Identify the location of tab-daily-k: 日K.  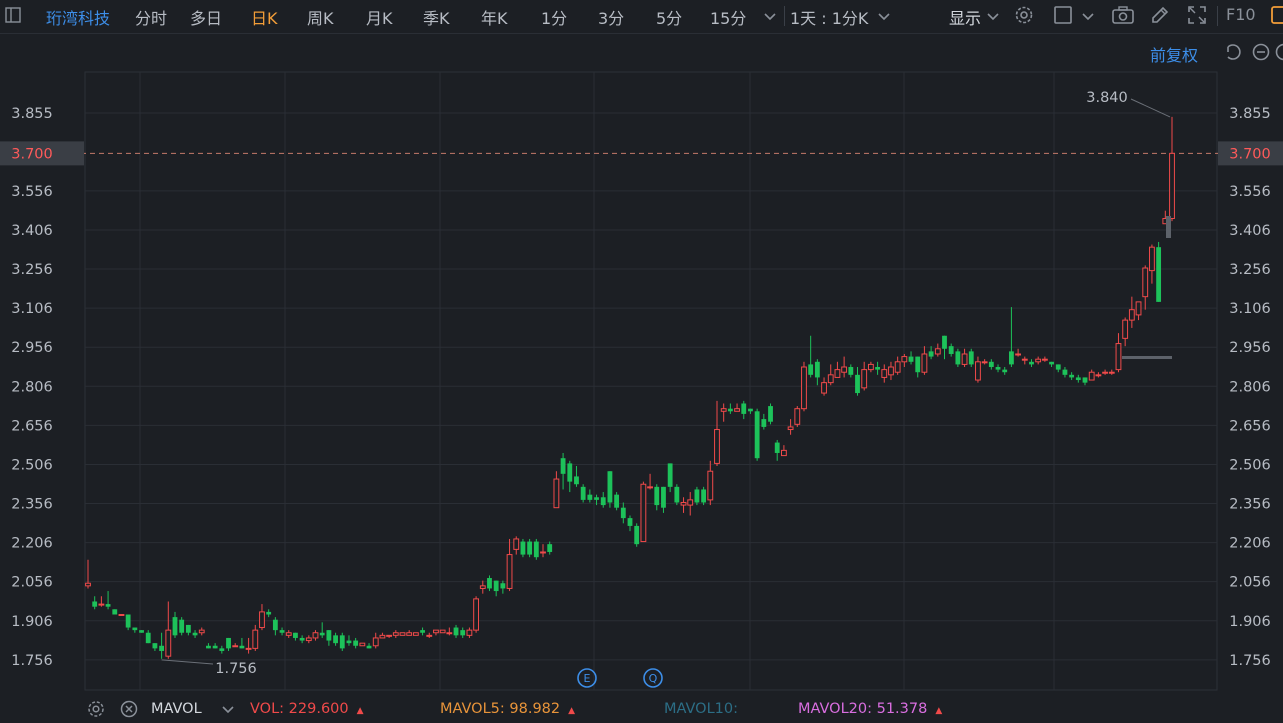
(264, 17).